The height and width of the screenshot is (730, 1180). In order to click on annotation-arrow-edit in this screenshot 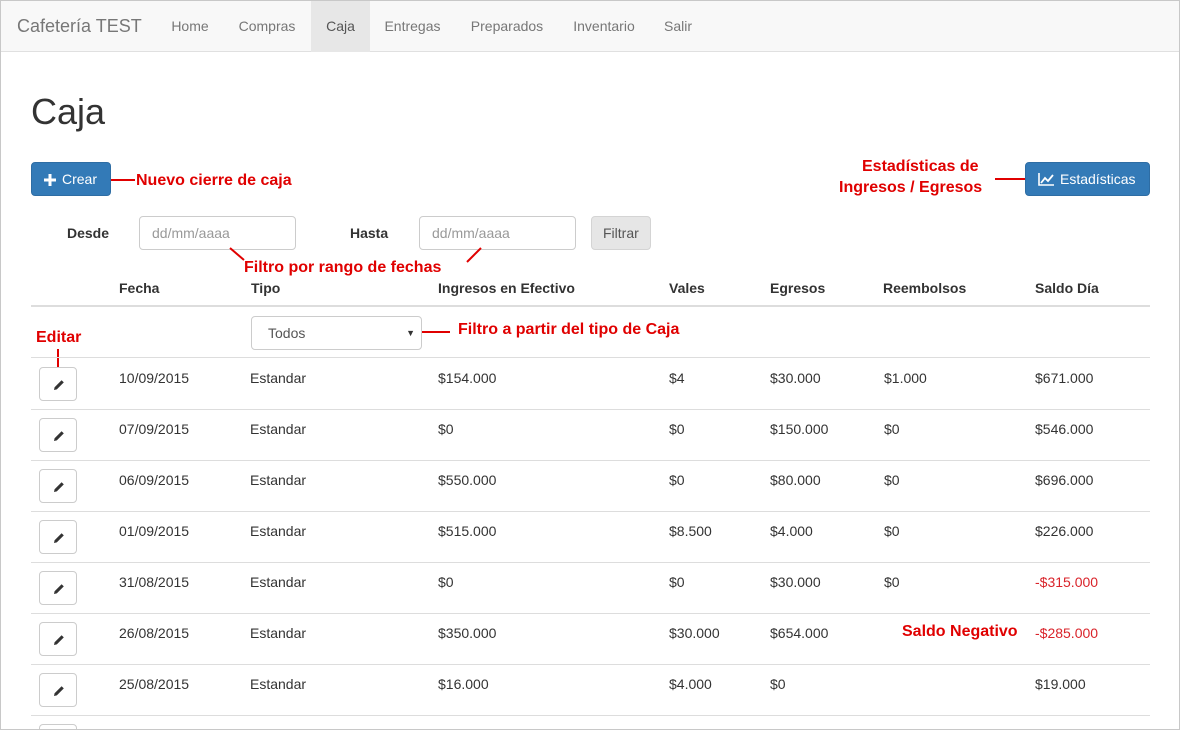, I will do `click(58, 358)`.